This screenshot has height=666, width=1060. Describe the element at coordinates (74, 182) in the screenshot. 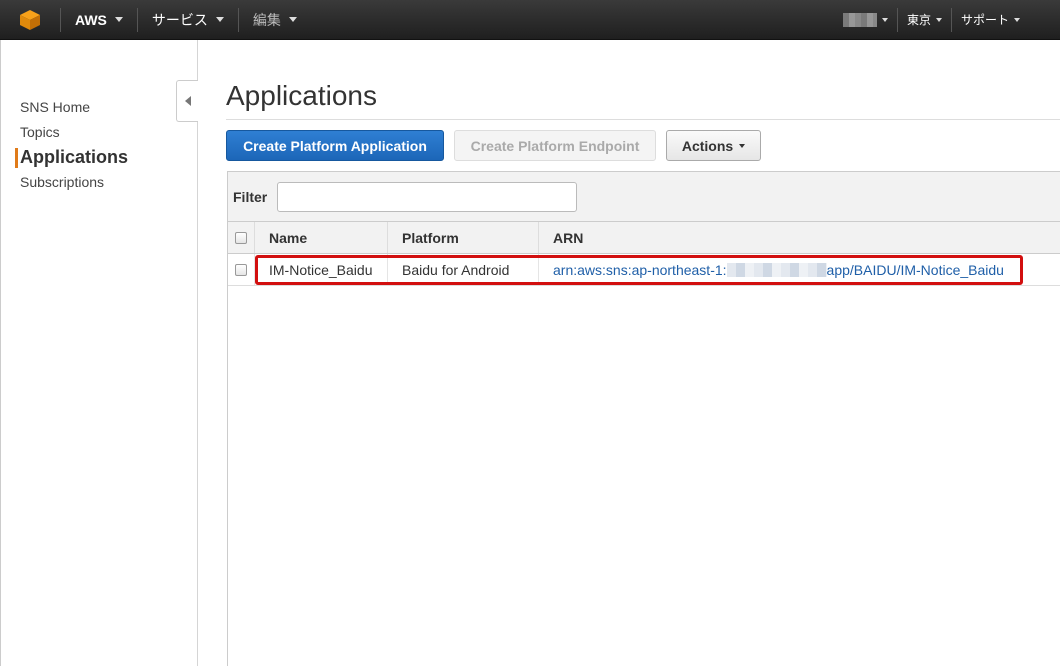

I see `sidebar-item-subscriptions: Subscriptions` at that location.